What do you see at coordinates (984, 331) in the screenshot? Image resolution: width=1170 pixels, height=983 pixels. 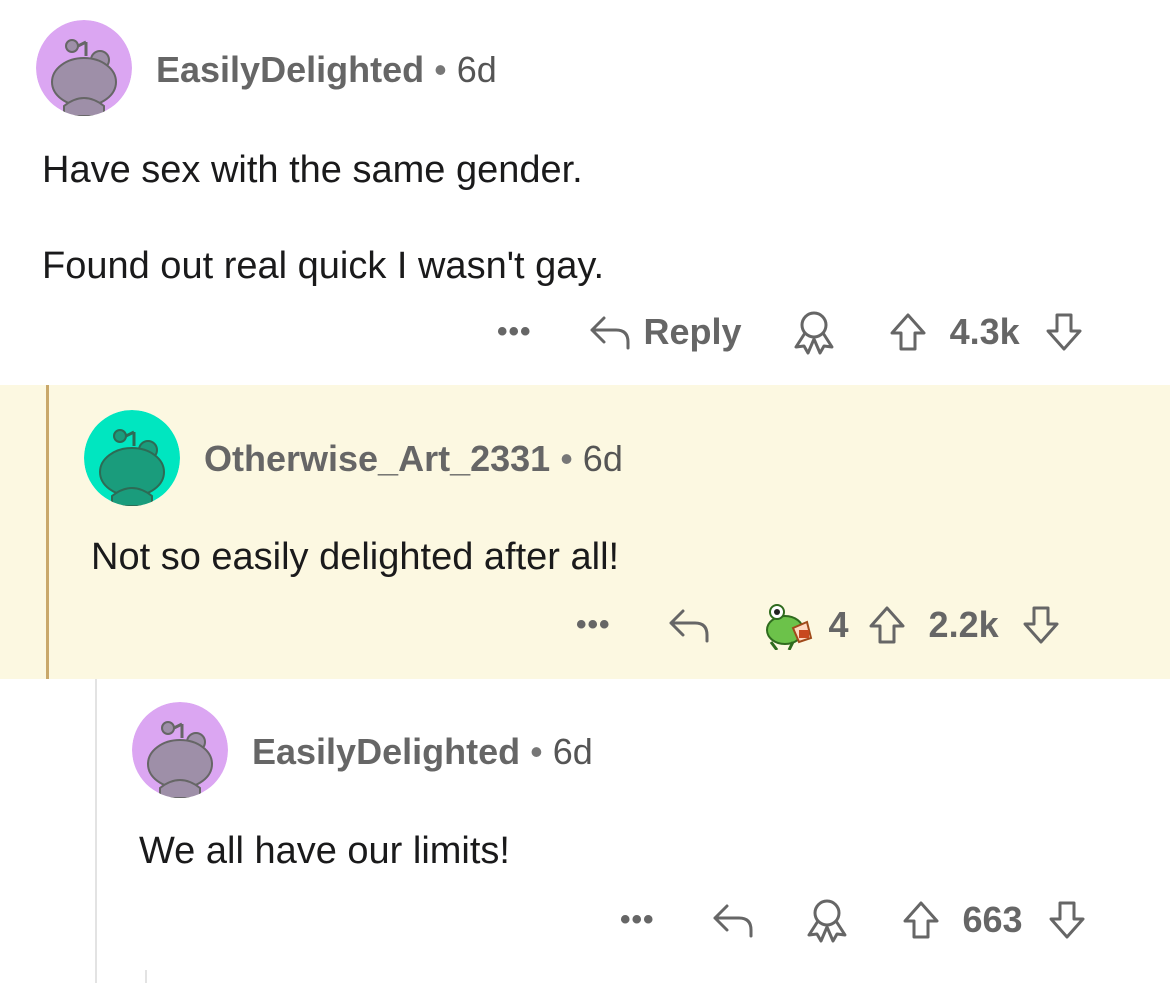 I see `vote-count: 4.3k` at bounding box center [984, 331].